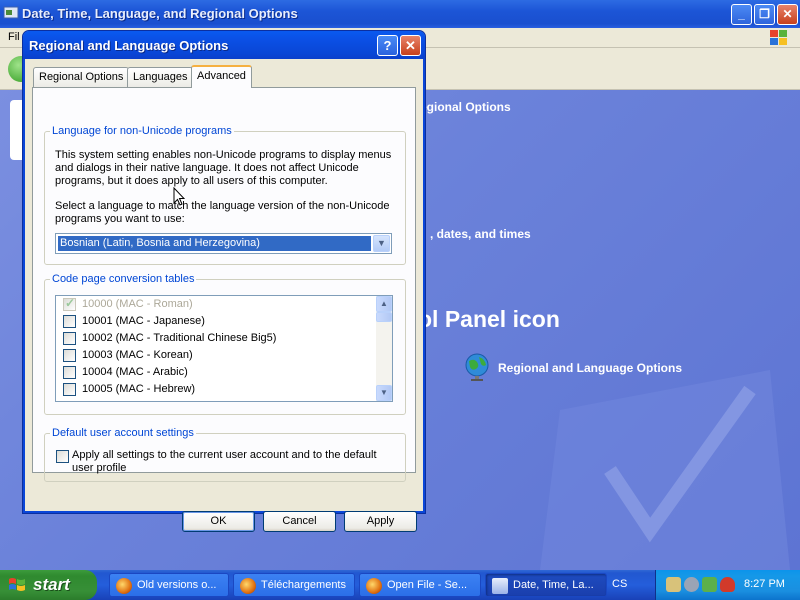  What do you see at coordinates (135, 372) in the screenshot?
I see `code-page-label: 10004 (MAC - Arabic)` at bounding box center [135, 372].